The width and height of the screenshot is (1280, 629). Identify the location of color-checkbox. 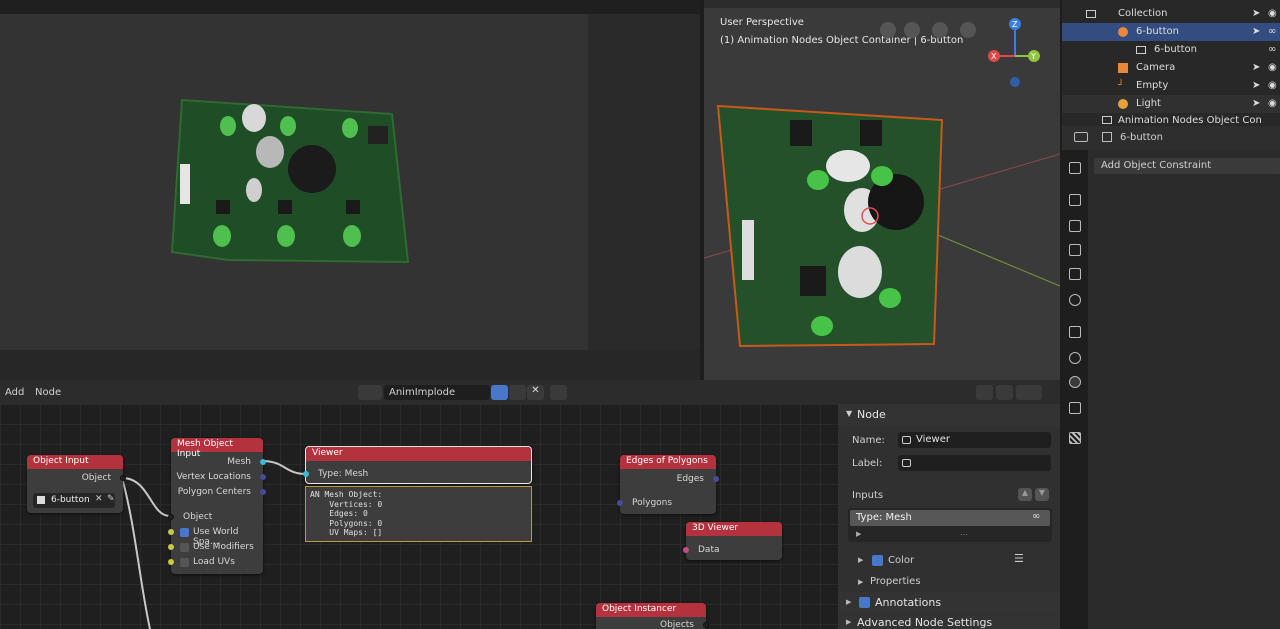
(877, 560).